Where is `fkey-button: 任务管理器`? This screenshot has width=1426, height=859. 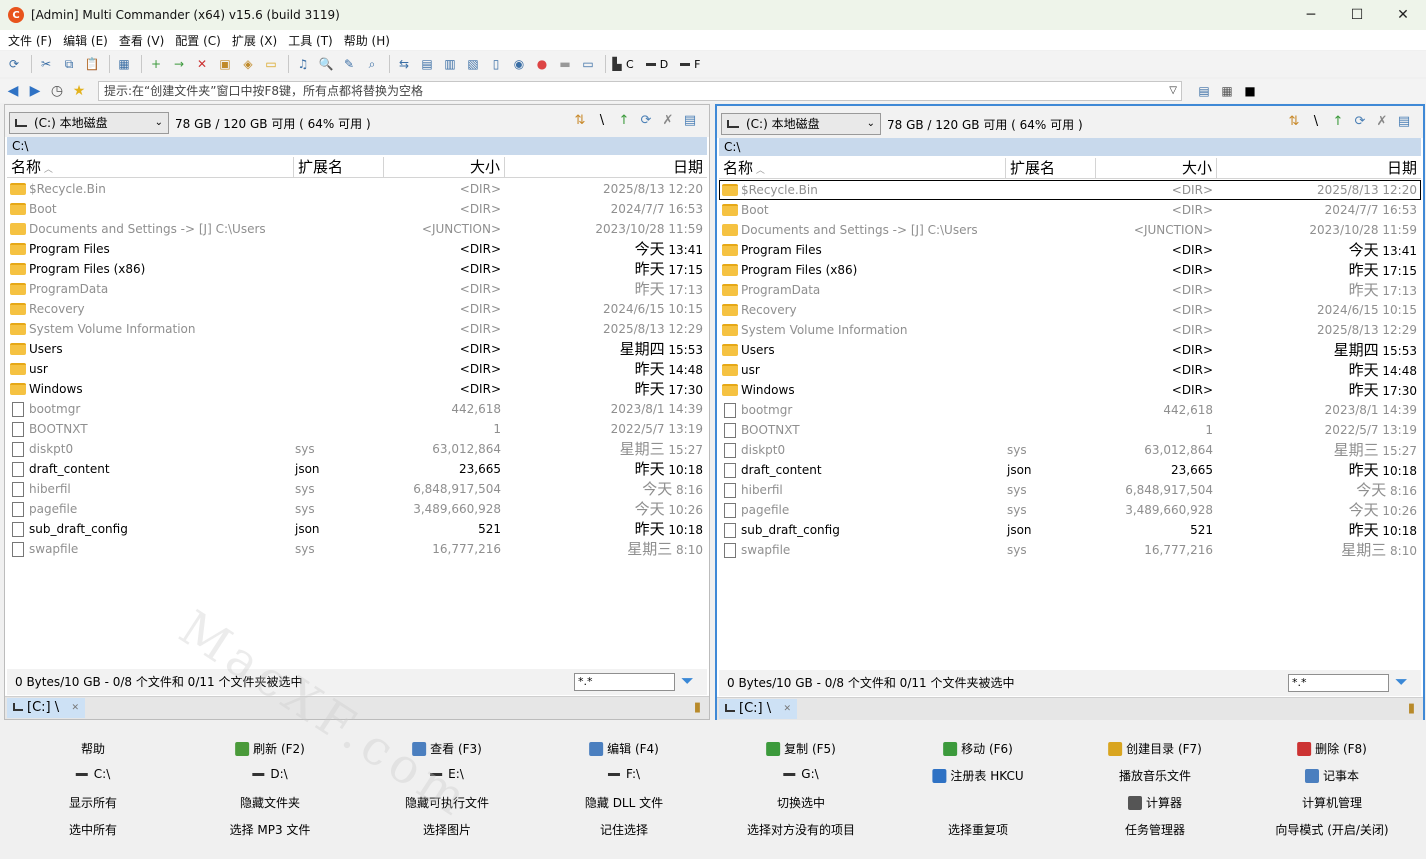
fkey-button: 任务管理器 is located at coordinates (1155, 829).